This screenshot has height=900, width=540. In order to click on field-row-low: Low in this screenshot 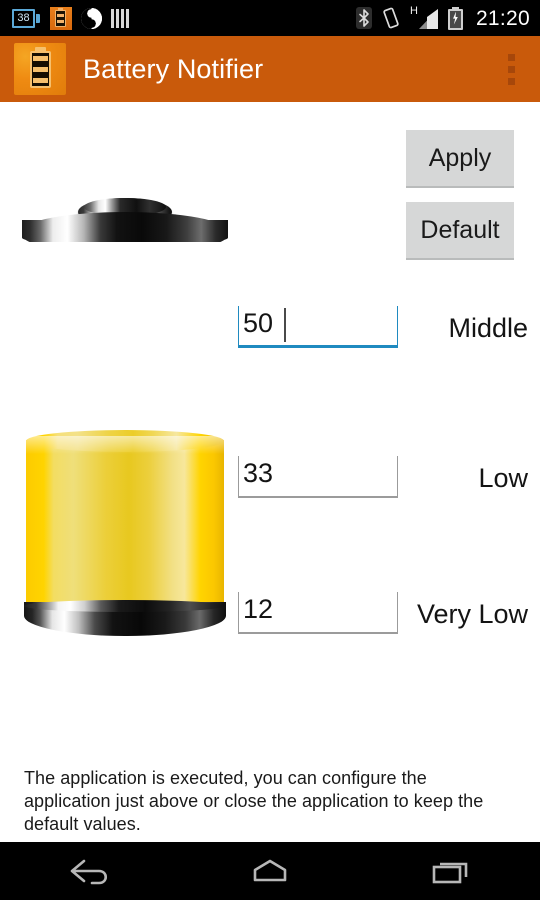, I will do `click(386, 468)`.